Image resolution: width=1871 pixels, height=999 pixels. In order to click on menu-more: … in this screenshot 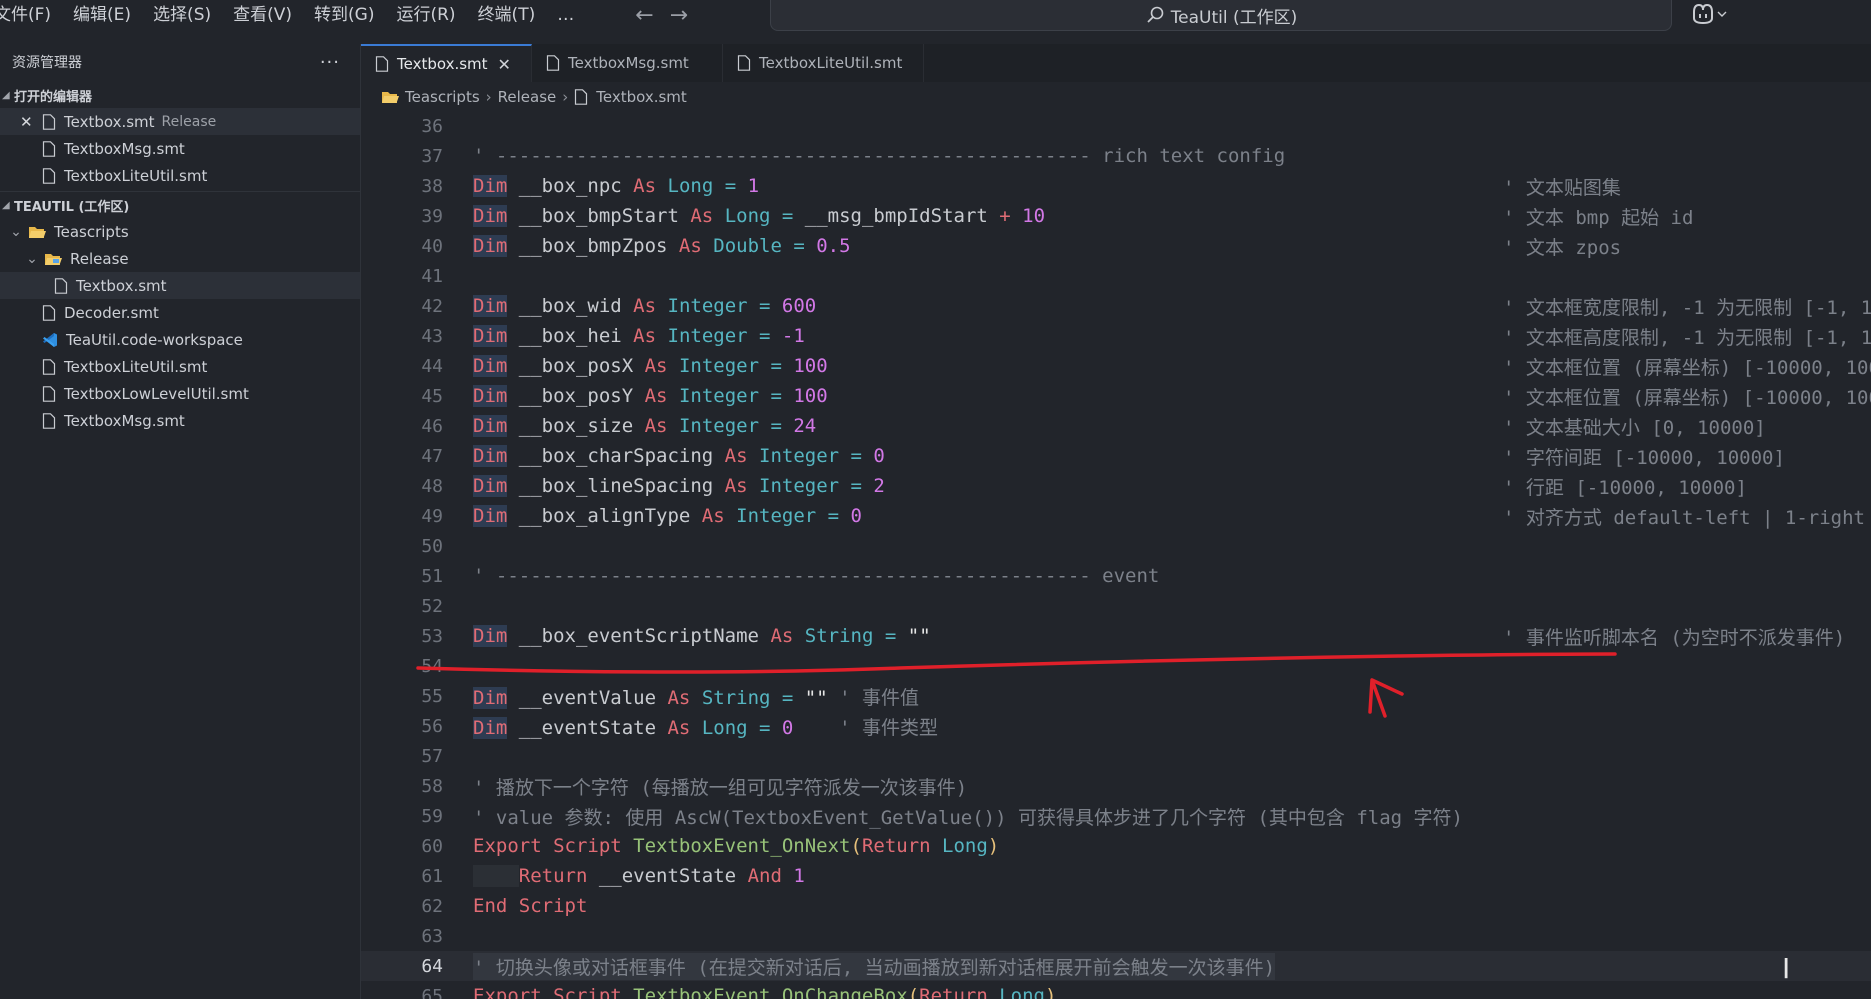, I will do `click(565, 15)`.